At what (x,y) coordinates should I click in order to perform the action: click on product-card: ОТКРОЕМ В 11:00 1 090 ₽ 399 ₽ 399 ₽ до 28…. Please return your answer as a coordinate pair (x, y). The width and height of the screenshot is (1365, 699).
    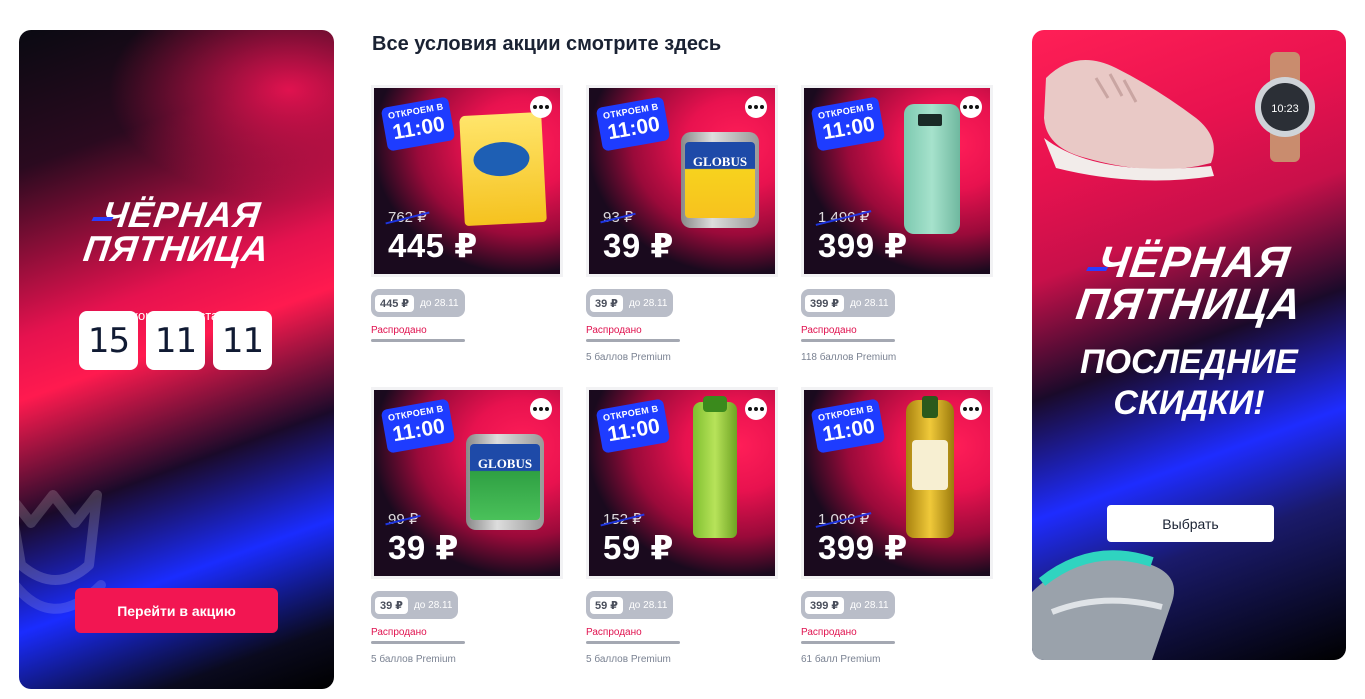
    Looking at the image, I should click on (897, 526).